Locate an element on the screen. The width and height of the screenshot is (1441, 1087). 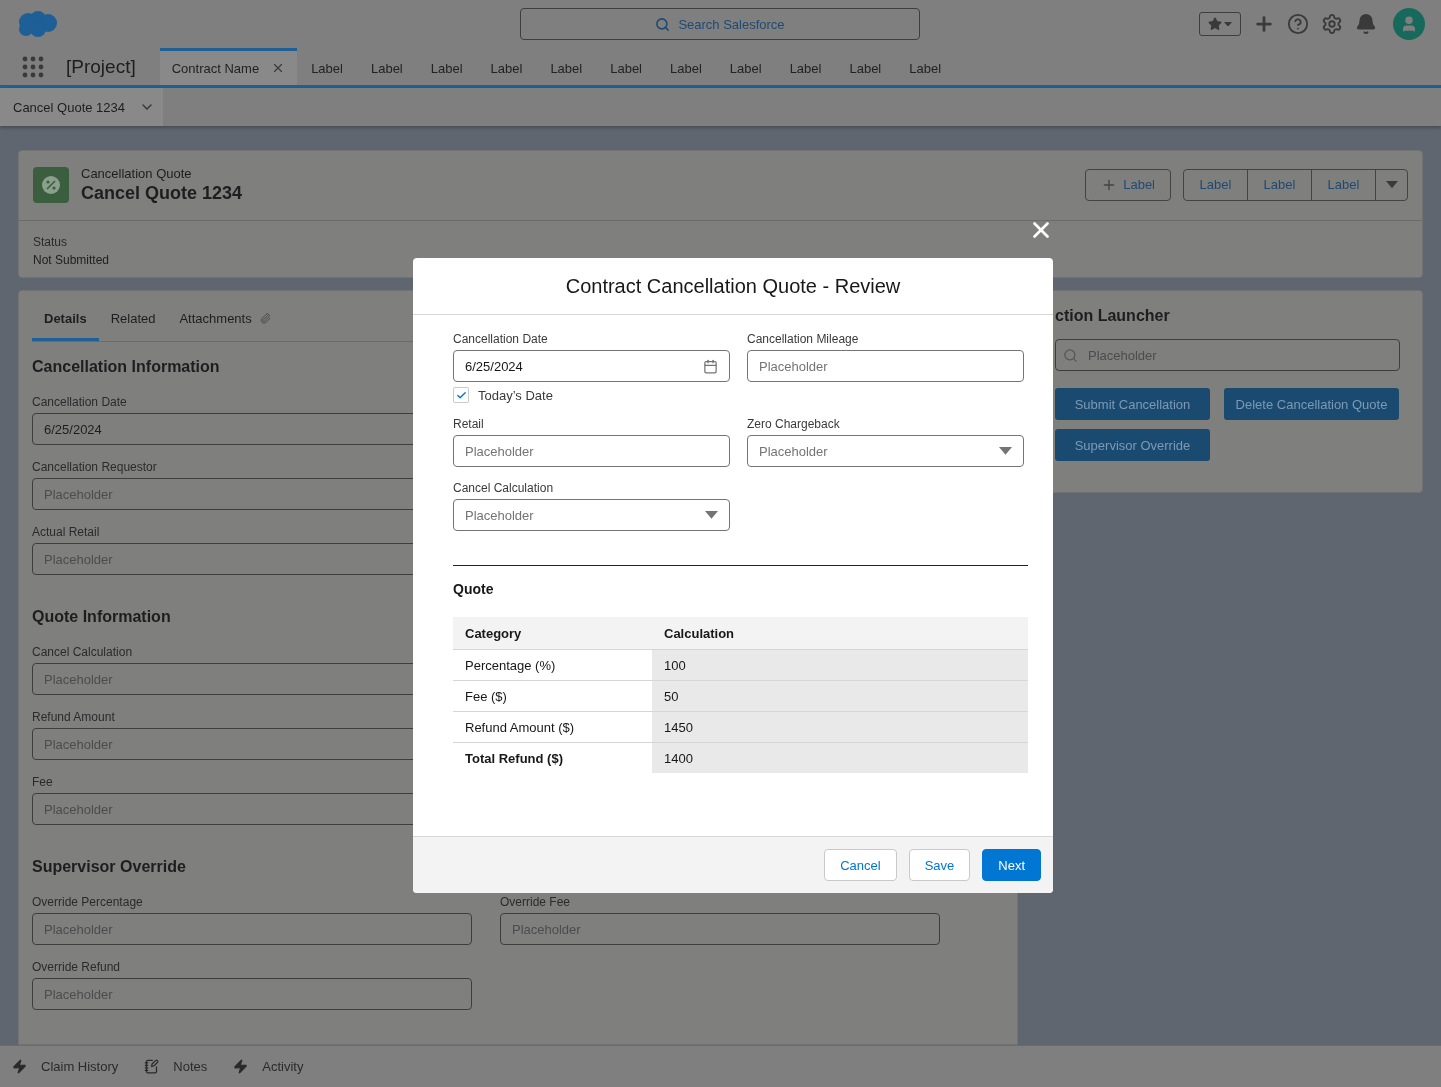
action-button: Submit Cancellation is located at coordinates (1132, 404).